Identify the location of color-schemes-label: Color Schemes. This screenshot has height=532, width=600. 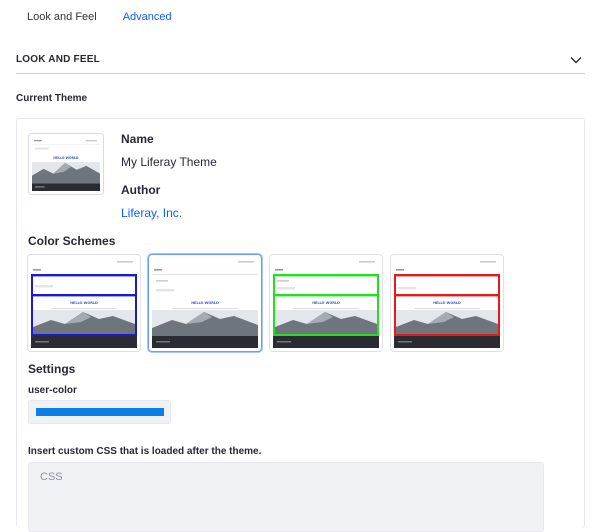
(72, 241).